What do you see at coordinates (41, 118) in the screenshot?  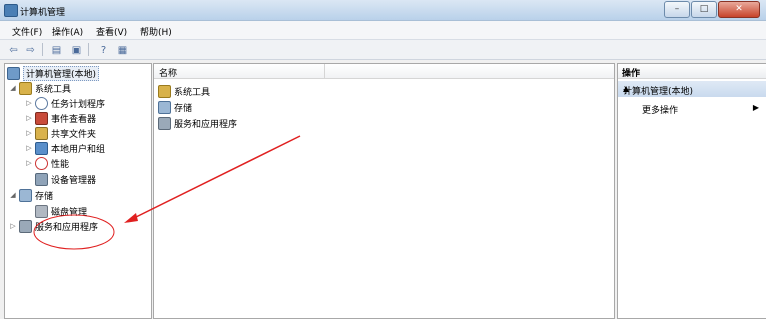 I see `event-viewer-icon` at bounding box center [41, 118].